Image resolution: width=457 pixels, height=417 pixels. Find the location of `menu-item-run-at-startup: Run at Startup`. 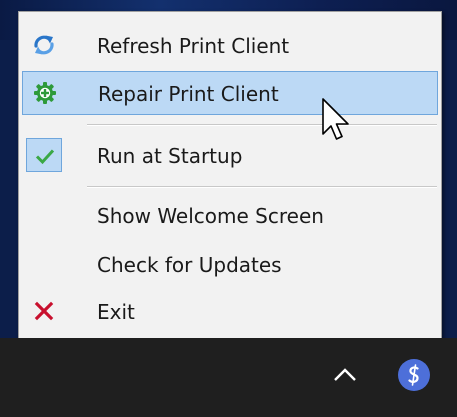

menu-item-run-at-startup: Run at Startup is located at coordinates (230, 156).